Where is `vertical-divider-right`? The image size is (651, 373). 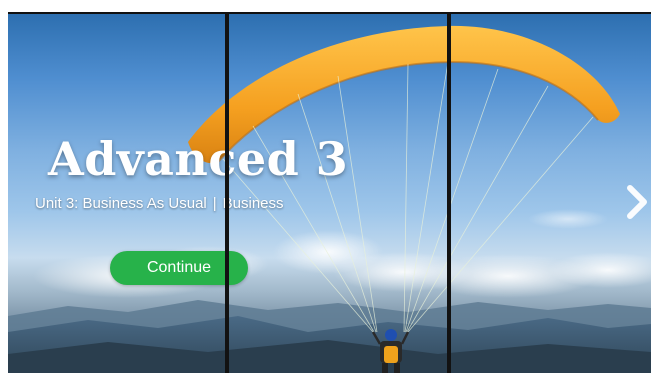 vertical-divider-right is located at coordinates (449, 193).